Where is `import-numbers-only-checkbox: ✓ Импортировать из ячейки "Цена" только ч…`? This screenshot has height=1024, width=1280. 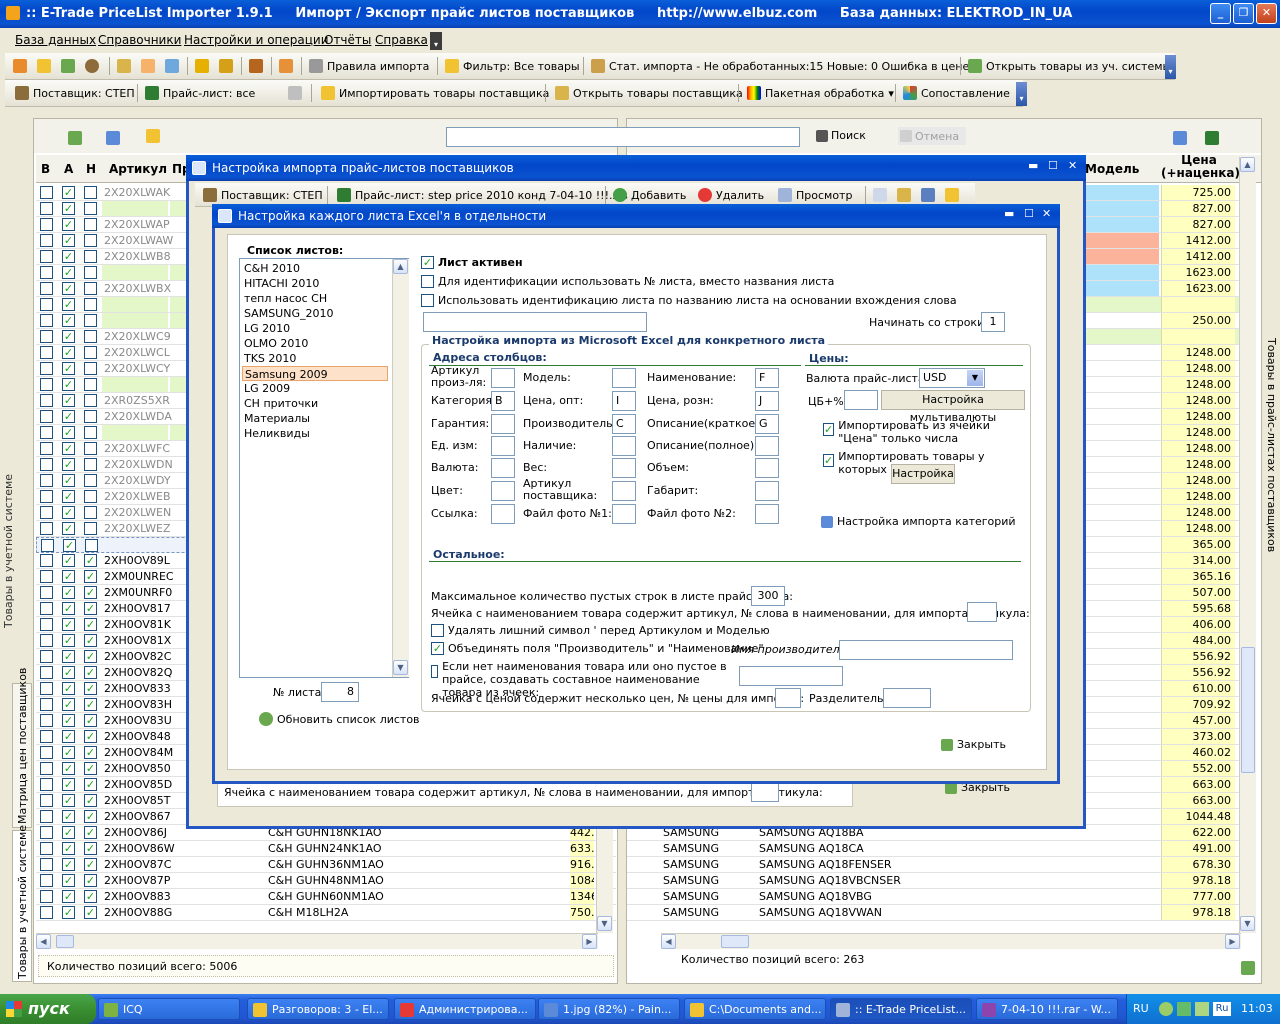
import-numbers-only-checkbox: ✓ Импортировать из ячейки "Цена" только ч… is located at coordinates (923, 432).